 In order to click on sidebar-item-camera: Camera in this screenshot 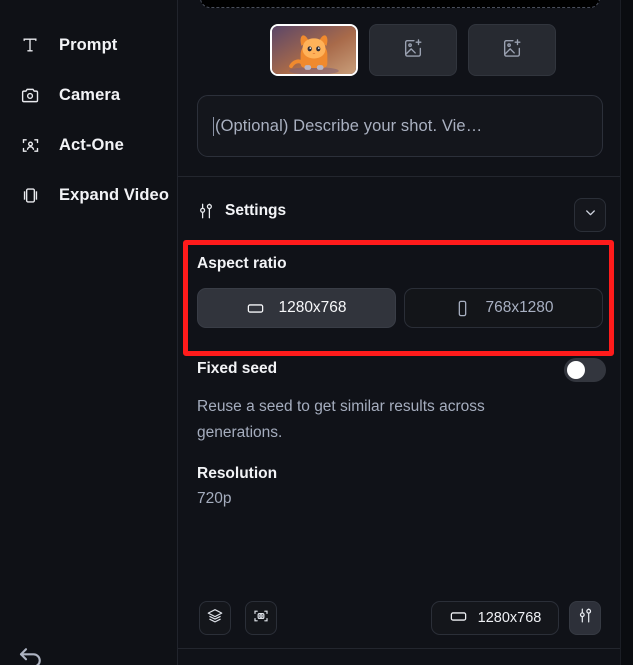, I will do `click(88, 95)`.